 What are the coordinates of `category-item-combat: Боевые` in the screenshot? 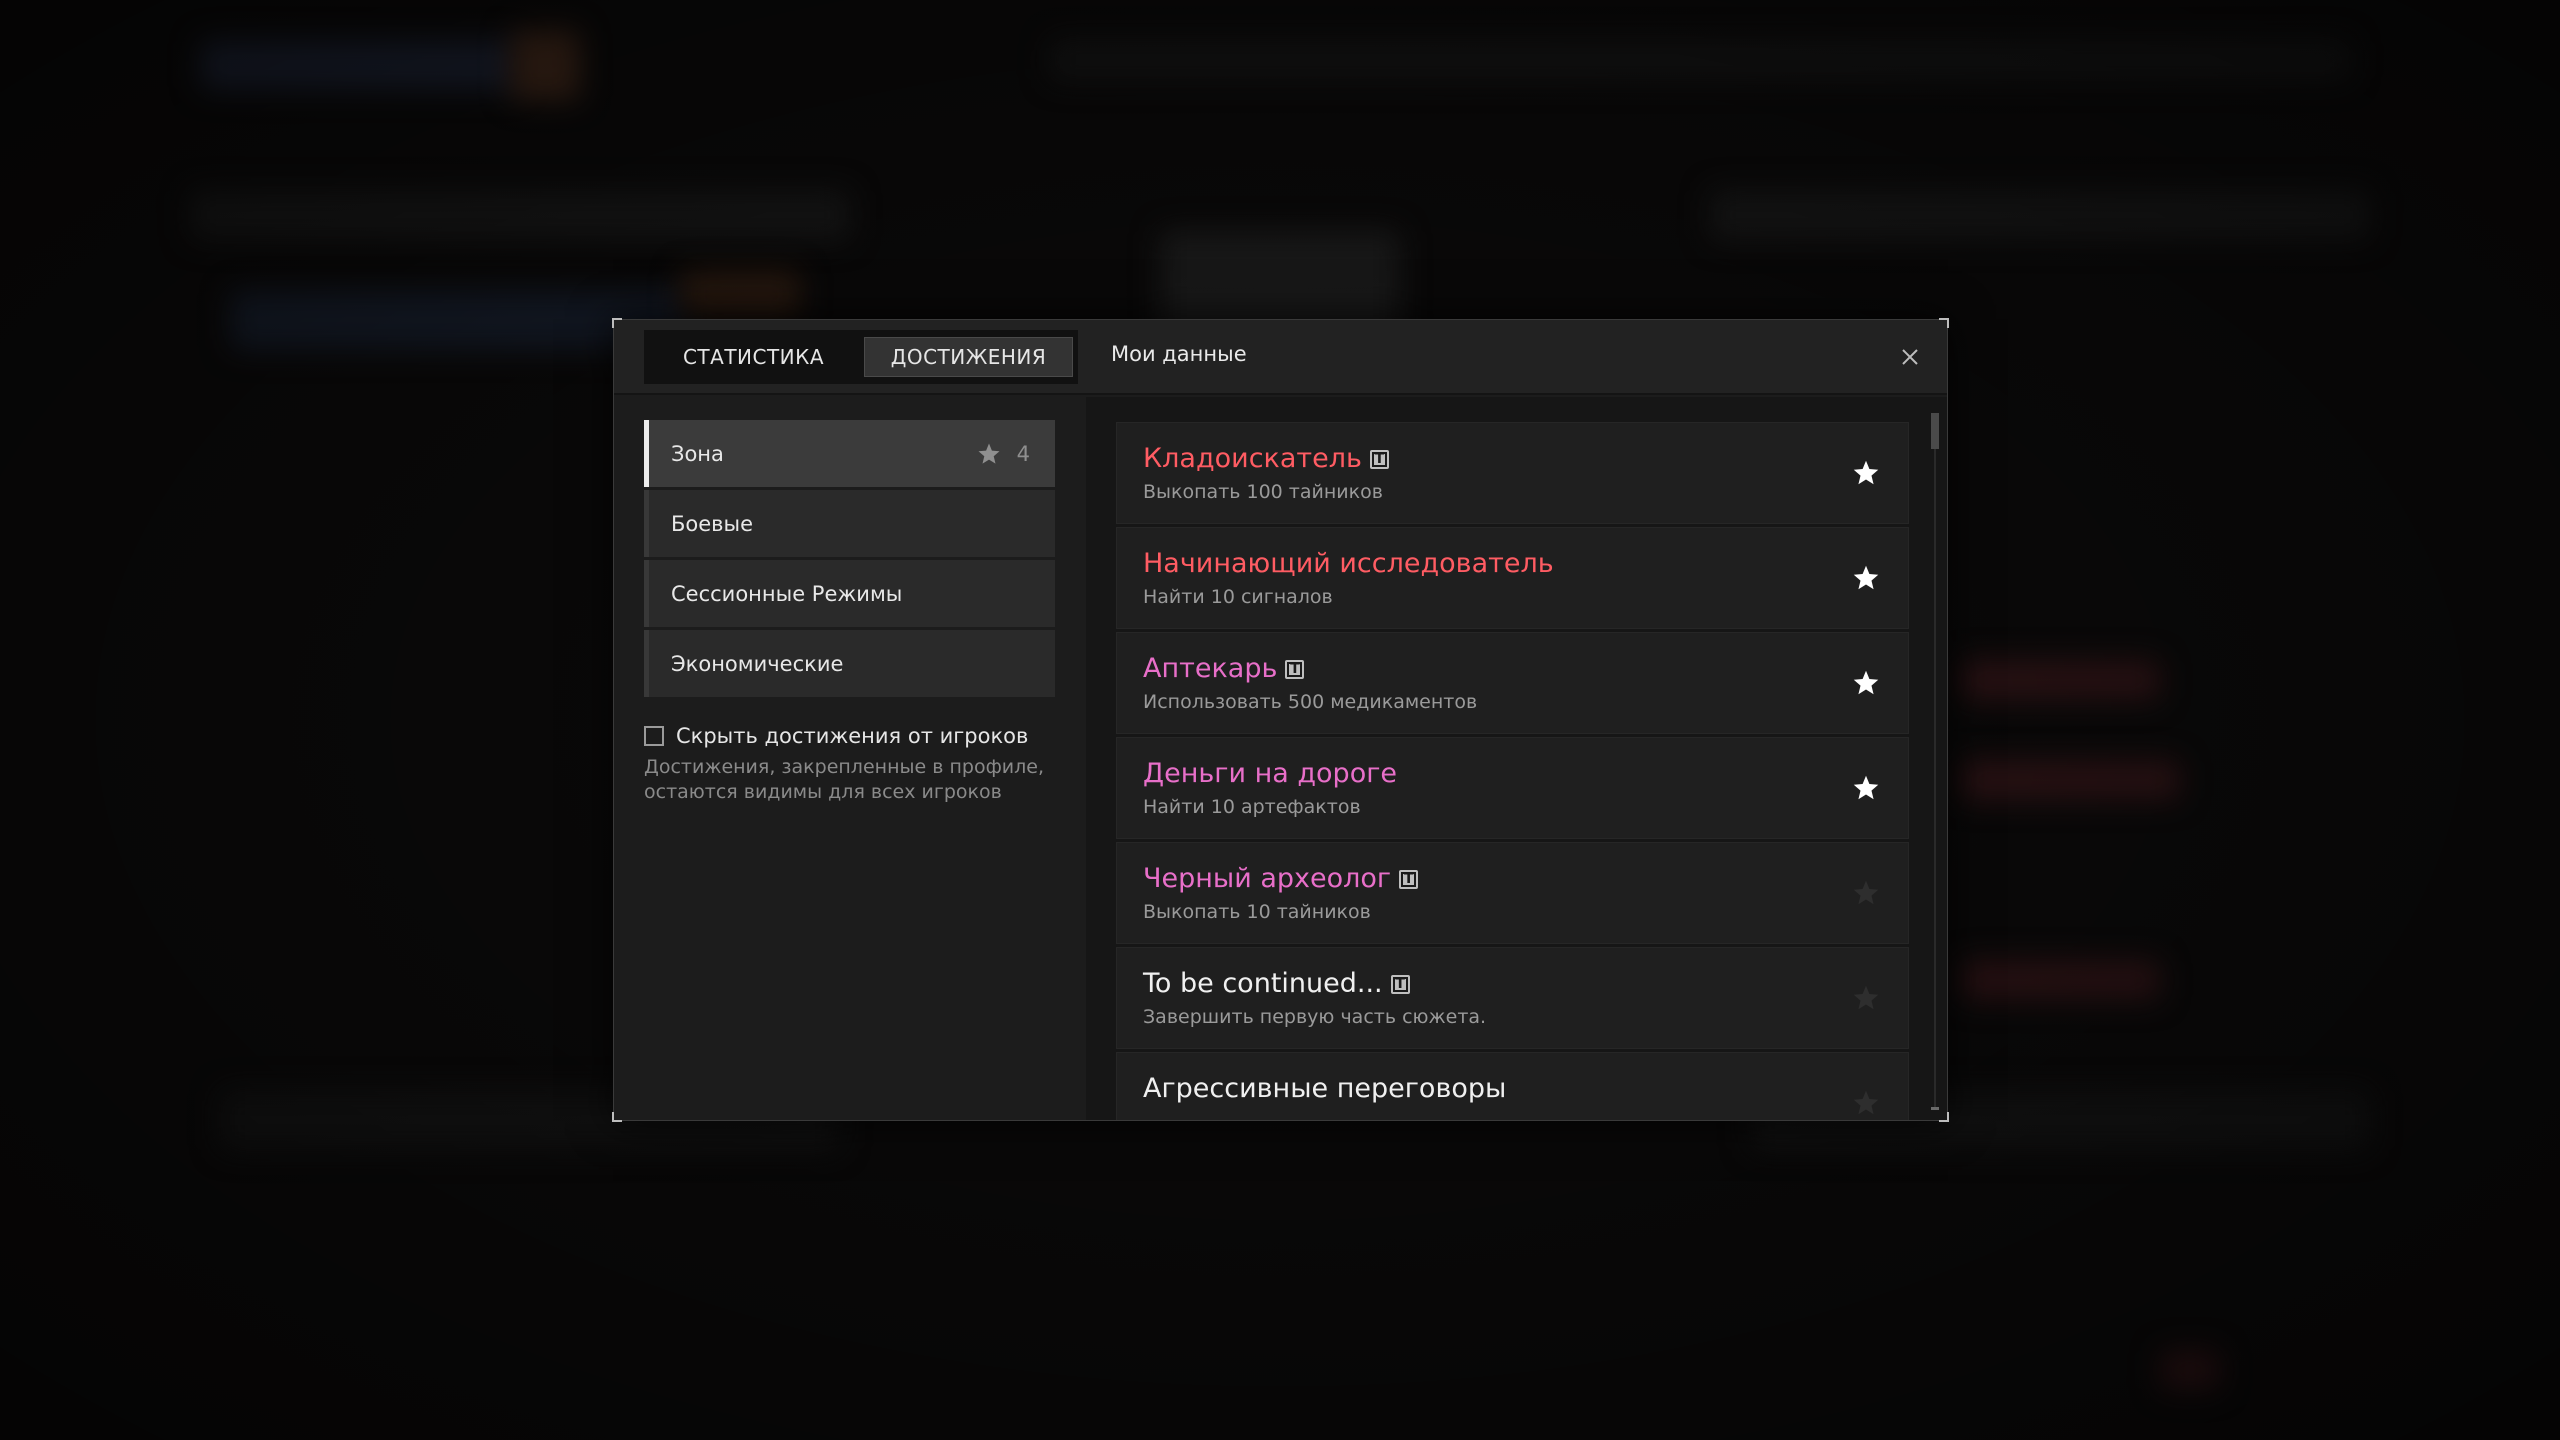 It's located at (849, 523).